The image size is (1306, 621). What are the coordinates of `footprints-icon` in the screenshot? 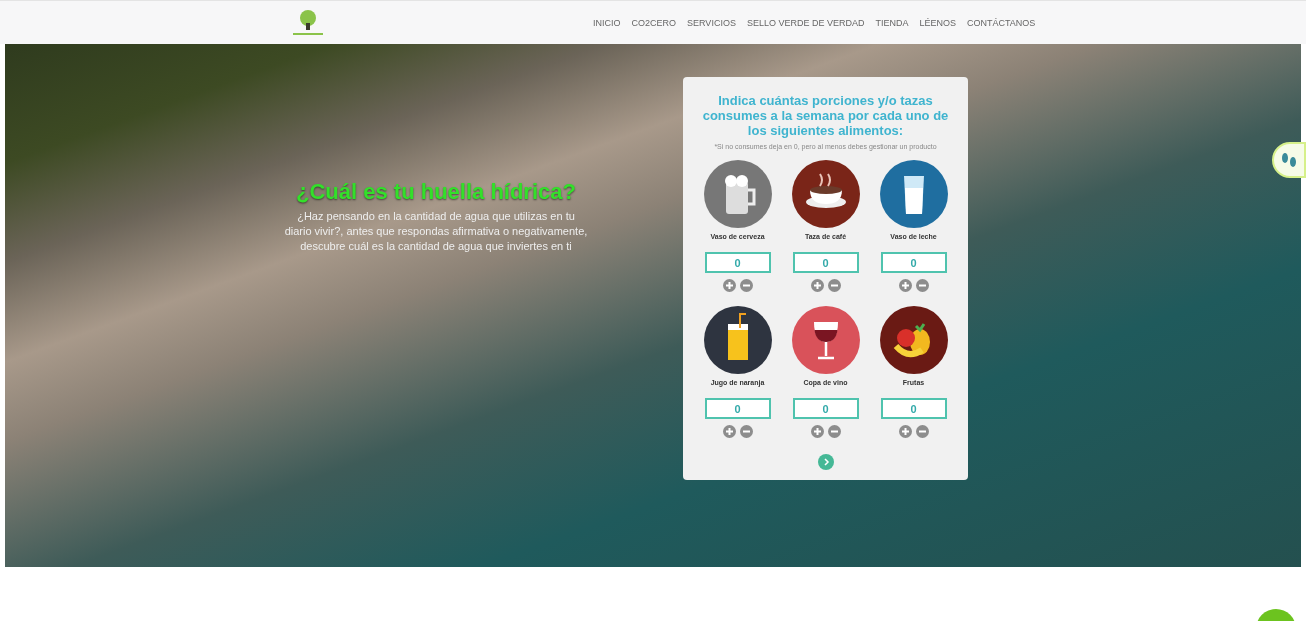 It's located at (1289, 160).